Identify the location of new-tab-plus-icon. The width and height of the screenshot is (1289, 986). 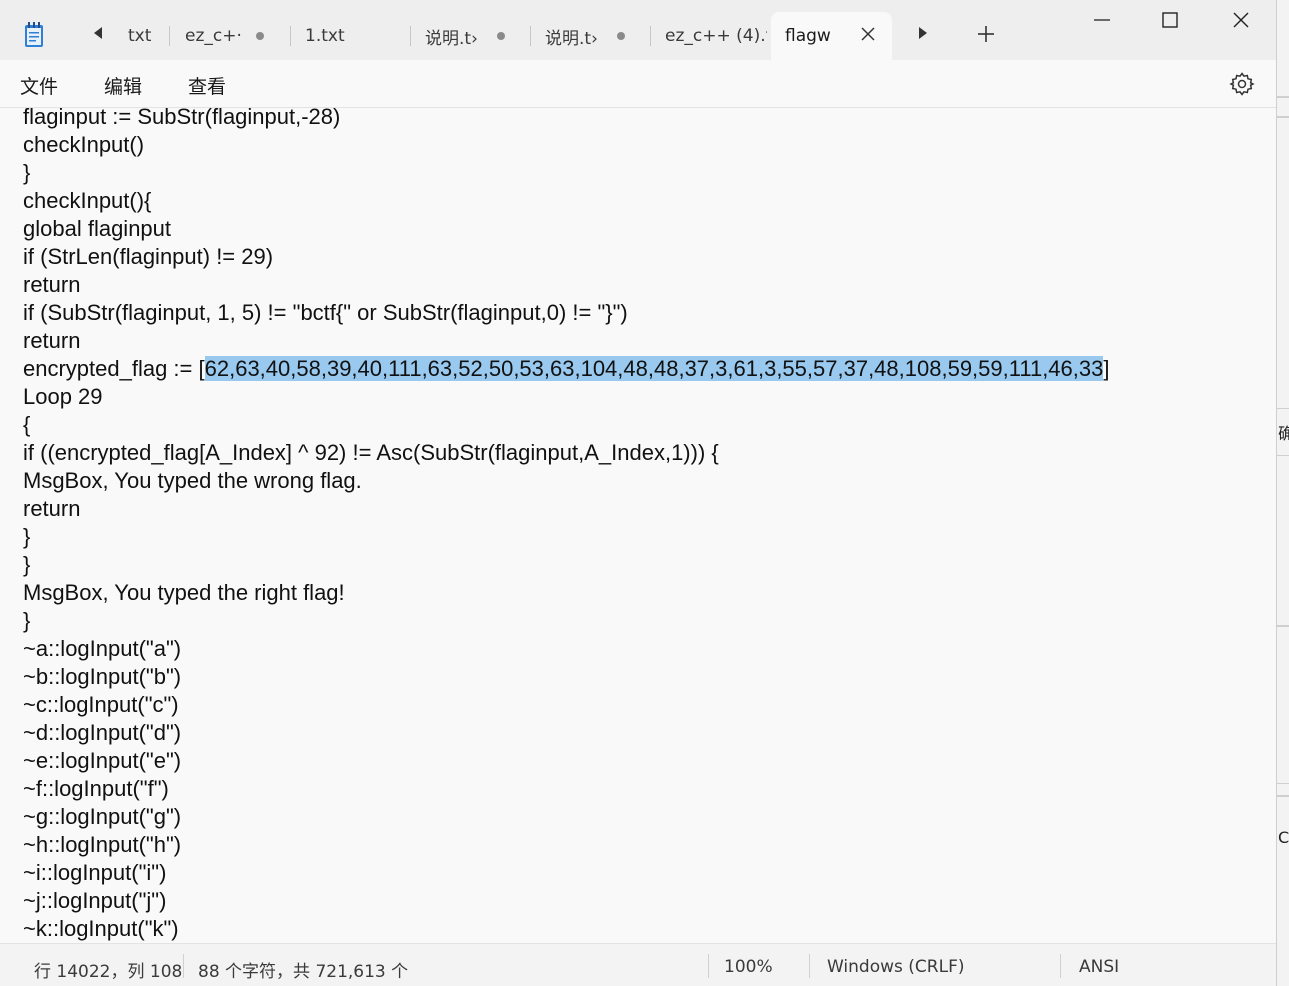
(986, 34).